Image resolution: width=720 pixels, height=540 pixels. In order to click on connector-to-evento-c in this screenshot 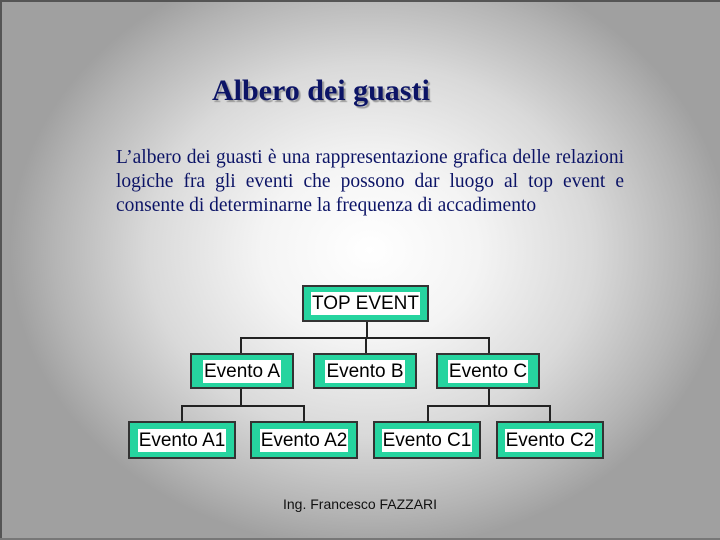, I will do `click(489, 345)`.